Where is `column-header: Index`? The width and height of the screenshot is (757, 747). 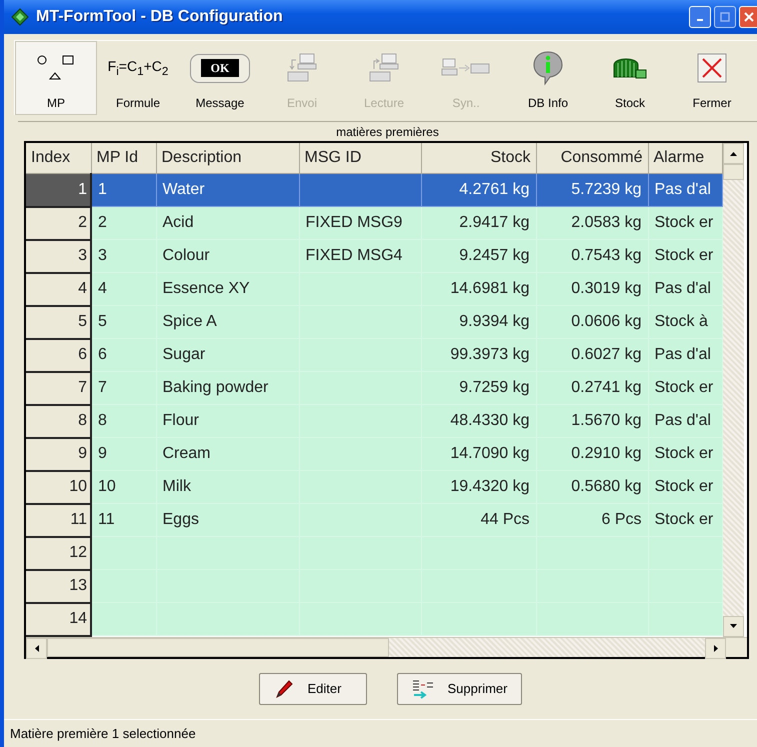 column-header: Index is located at coordinates (58, 158).